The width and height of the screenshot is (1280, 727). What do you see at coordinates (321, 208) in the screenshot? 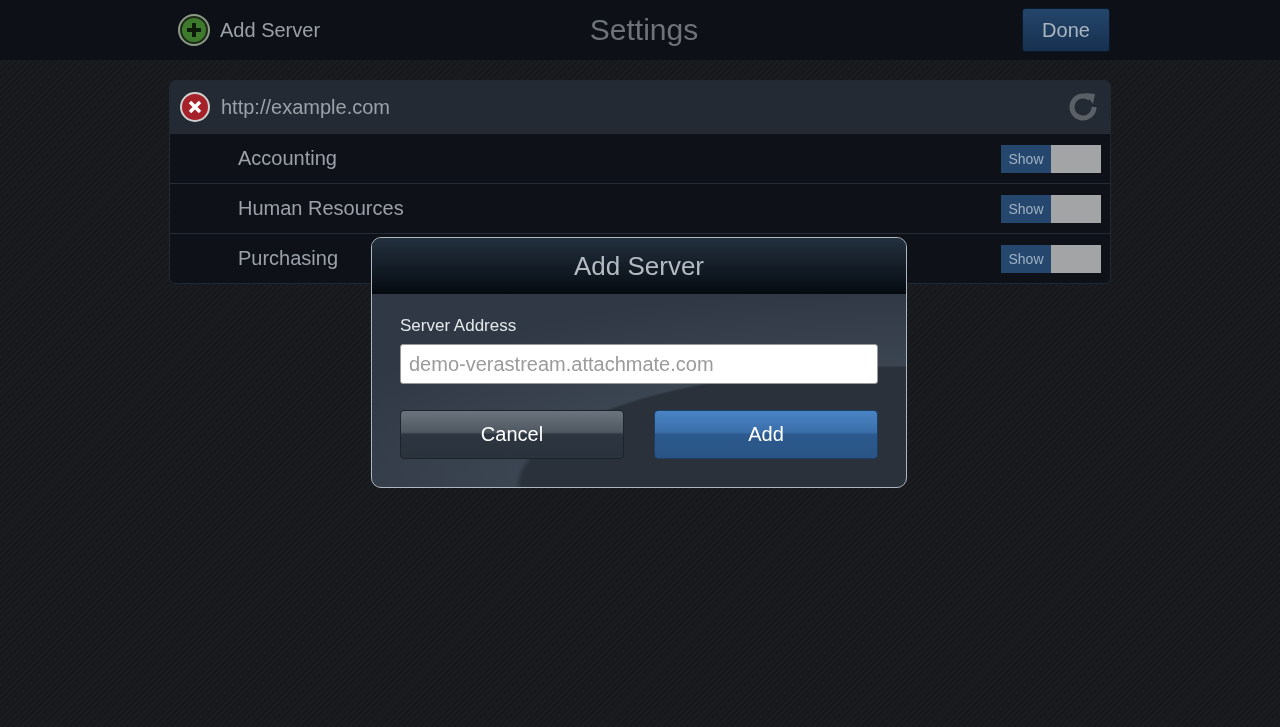
I see `item-name: Human Resources` at bounding box center [321, 208].